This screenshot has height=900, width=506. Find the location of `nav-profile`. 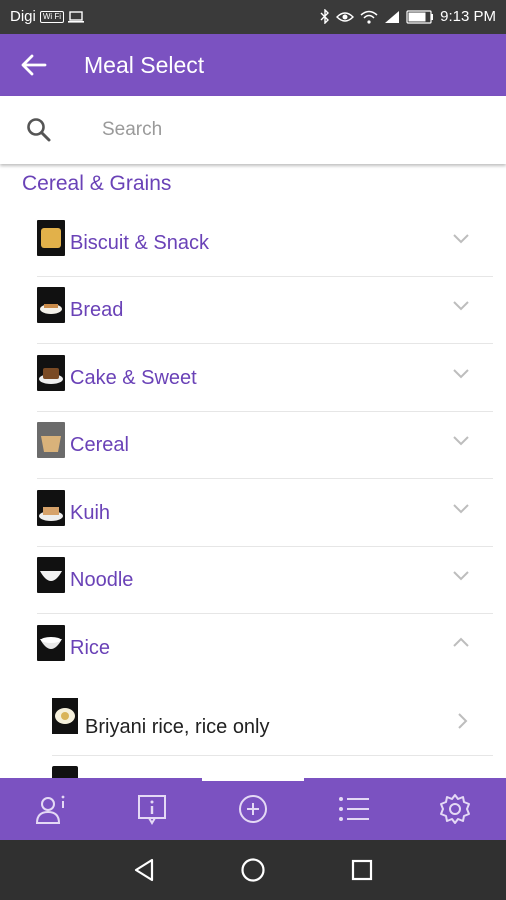

nav-profile is located at coordinates (50, 809).